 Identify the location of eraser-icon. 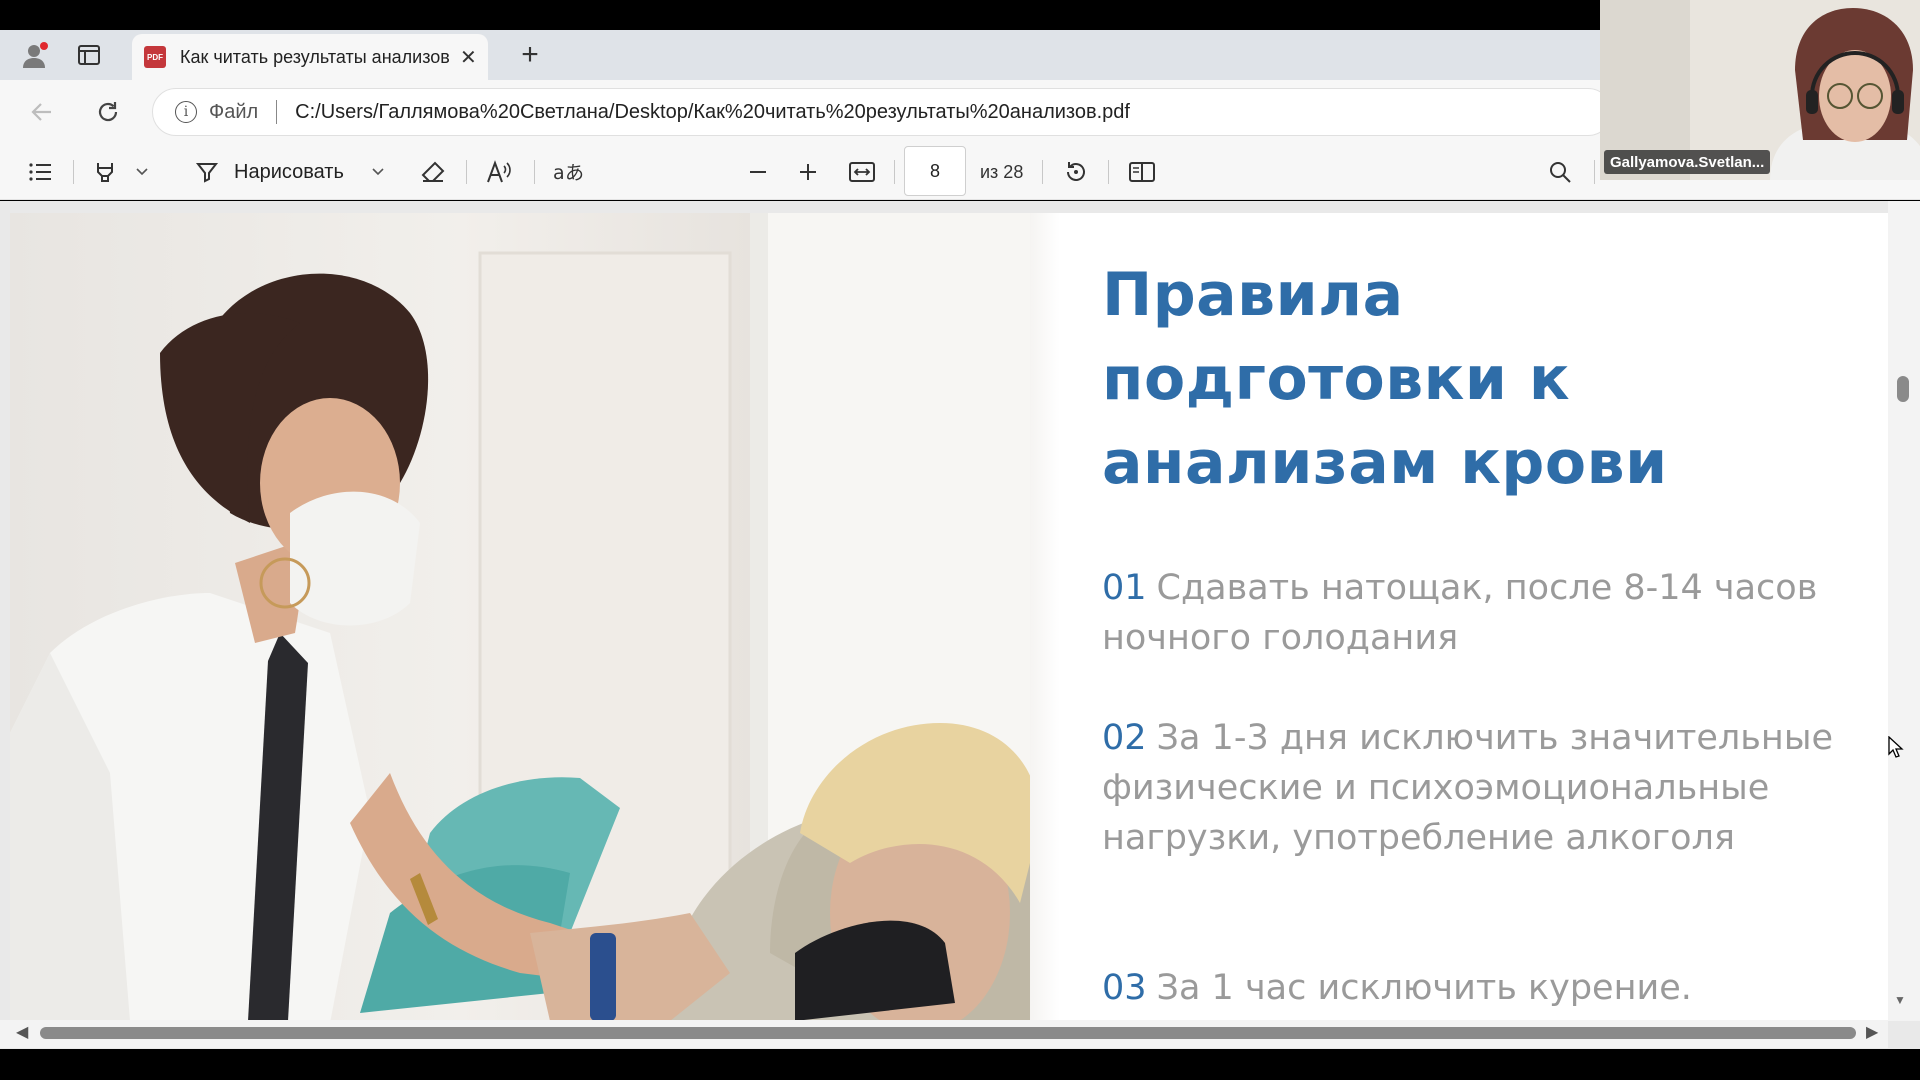
(433, 172).